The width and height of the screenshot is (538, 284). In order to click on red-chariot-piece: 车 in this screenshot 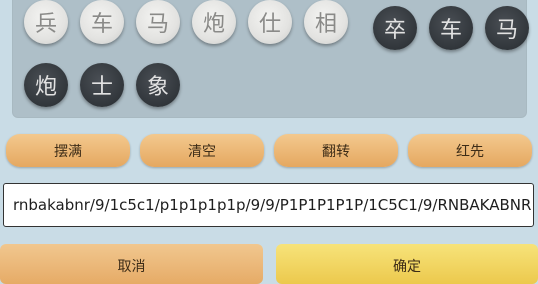, I will do `click(102, 22)`.